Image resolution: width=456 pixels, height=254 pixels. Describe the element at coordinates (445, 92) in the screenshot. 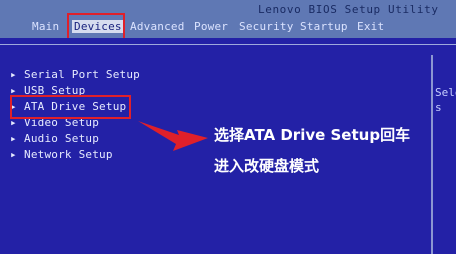

I see `help-text-line: Sele` at that location.